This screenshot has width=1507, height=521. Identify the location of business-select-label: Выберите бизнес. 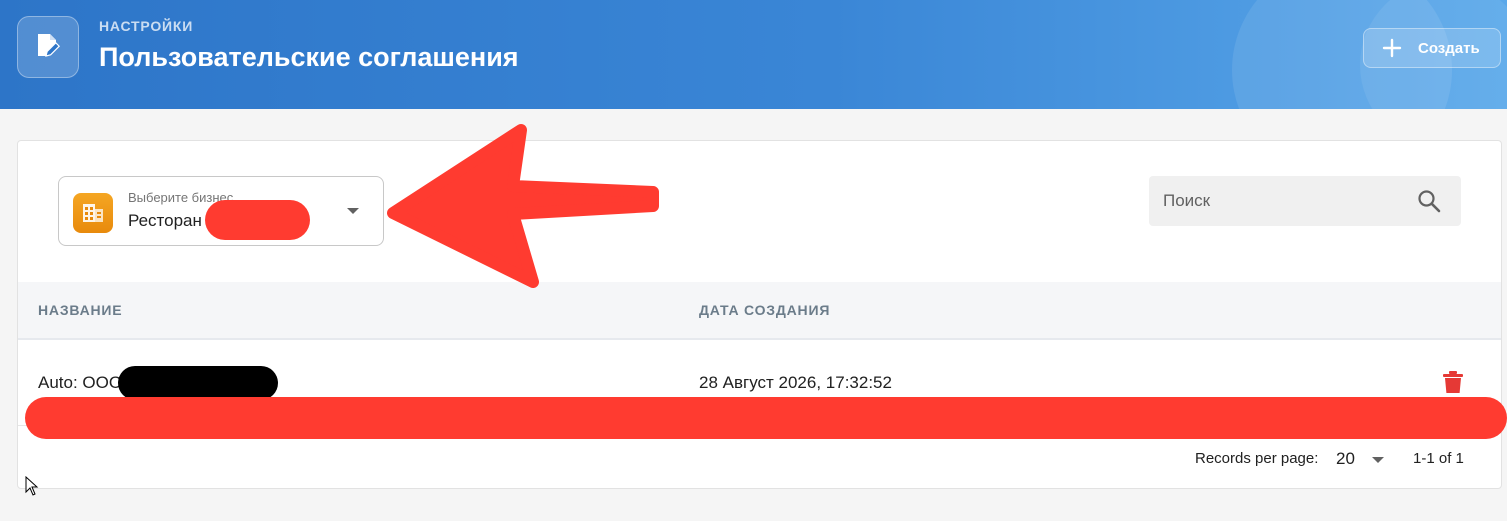
(181, 197).